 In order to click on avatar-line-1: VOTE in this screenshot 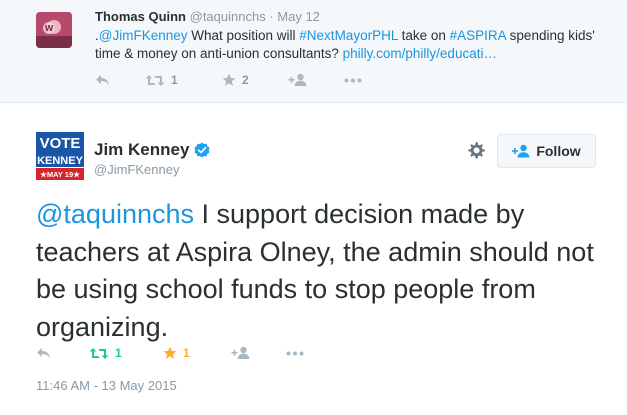, I will do `click(60, 143)`.